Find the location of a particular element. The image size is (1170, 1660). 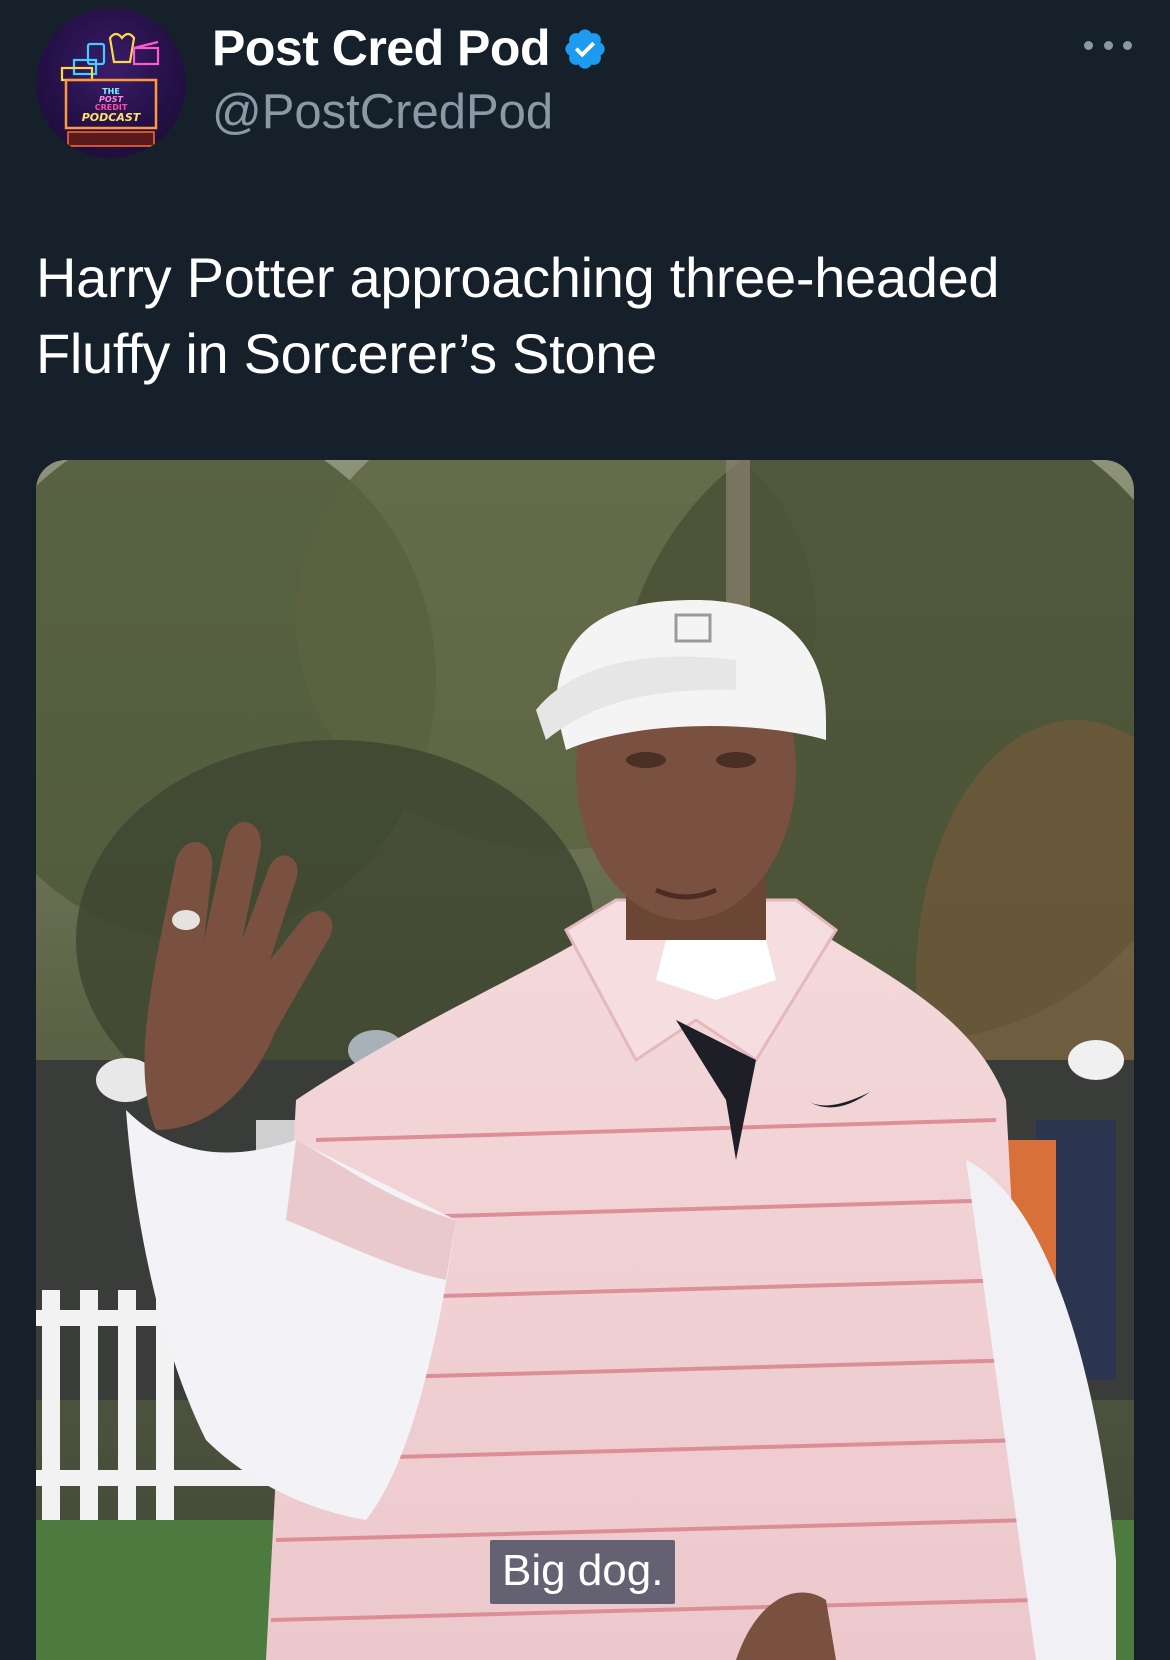

podcast-logo: THE POST CREDIT PODCAST is located at coordinates (110, 89).